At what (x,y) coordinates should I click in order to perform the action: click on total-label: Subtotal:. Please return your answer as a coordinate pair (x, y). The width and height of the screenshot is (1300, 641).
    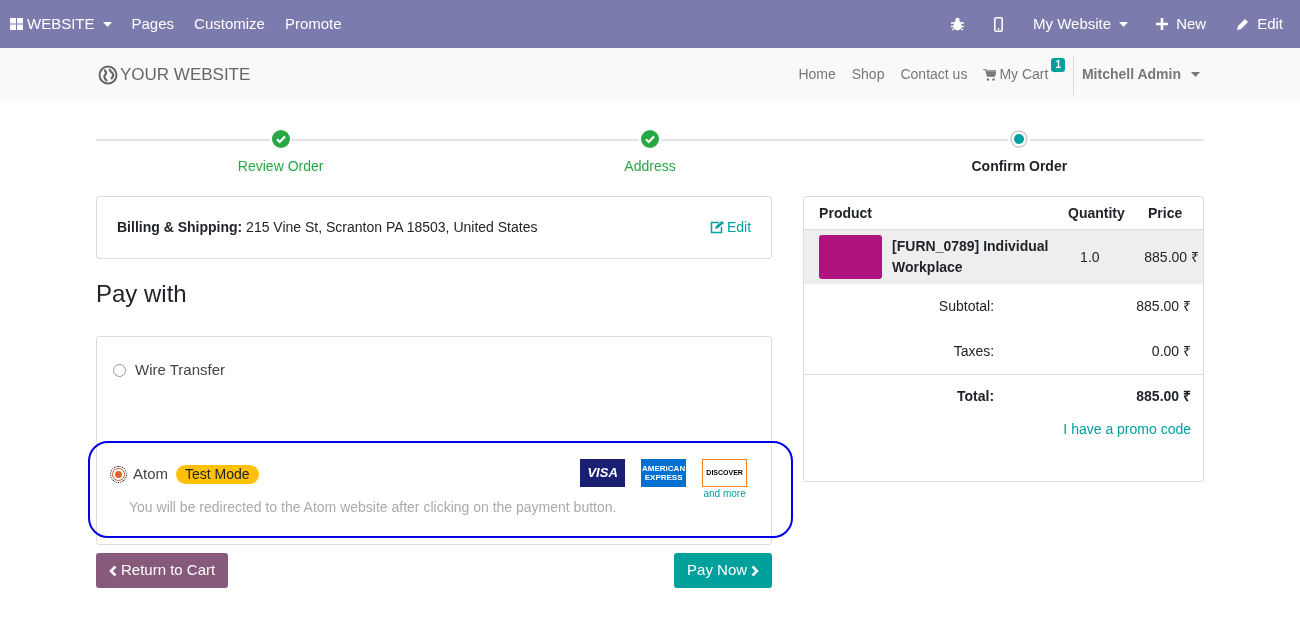
    Looking at the image, I should click on (966, 306).